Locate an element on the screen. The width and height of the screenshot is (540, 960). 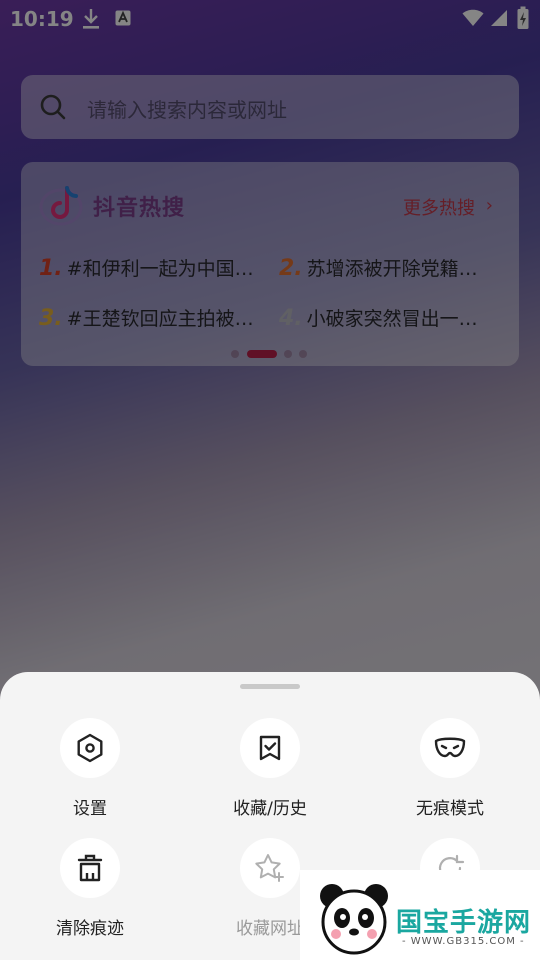
menu-bookmarks-history: 收藏/历史 is located at coordinates (270, 768).